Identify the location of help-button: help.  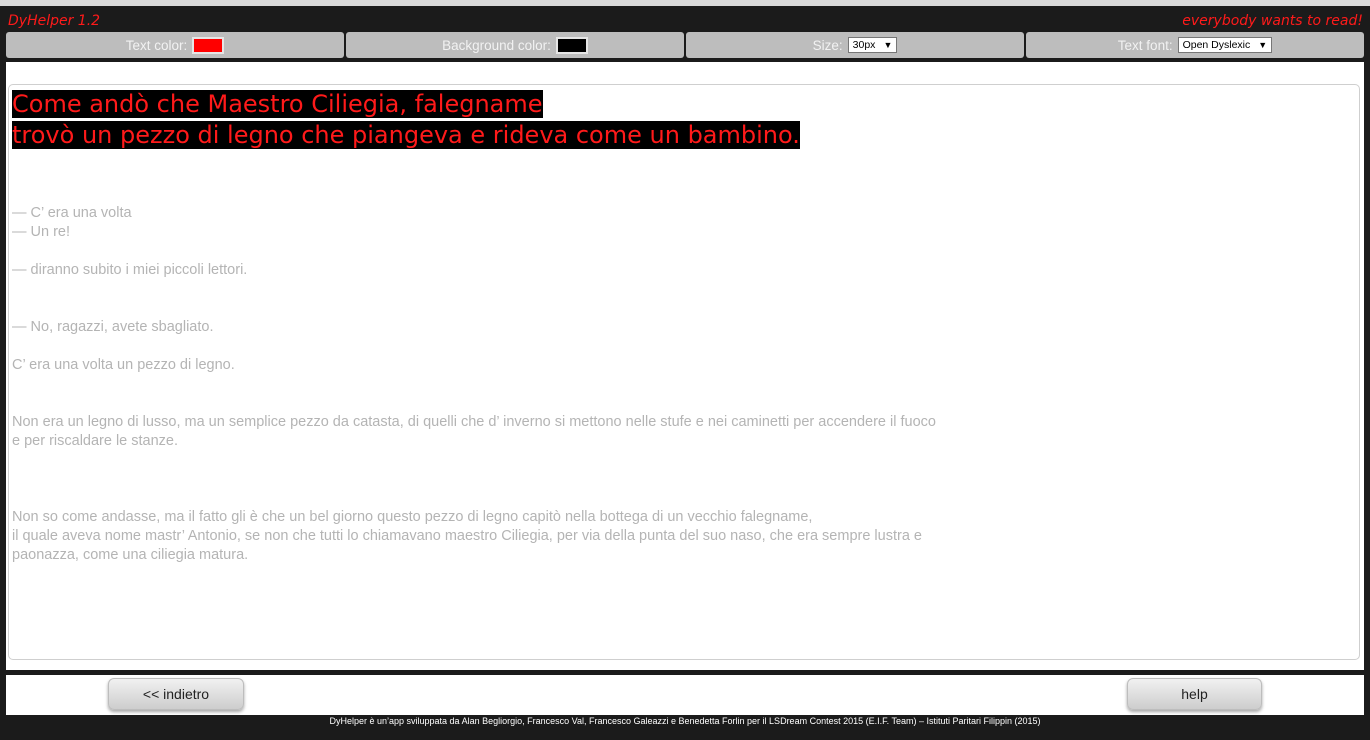
(1194, 694).